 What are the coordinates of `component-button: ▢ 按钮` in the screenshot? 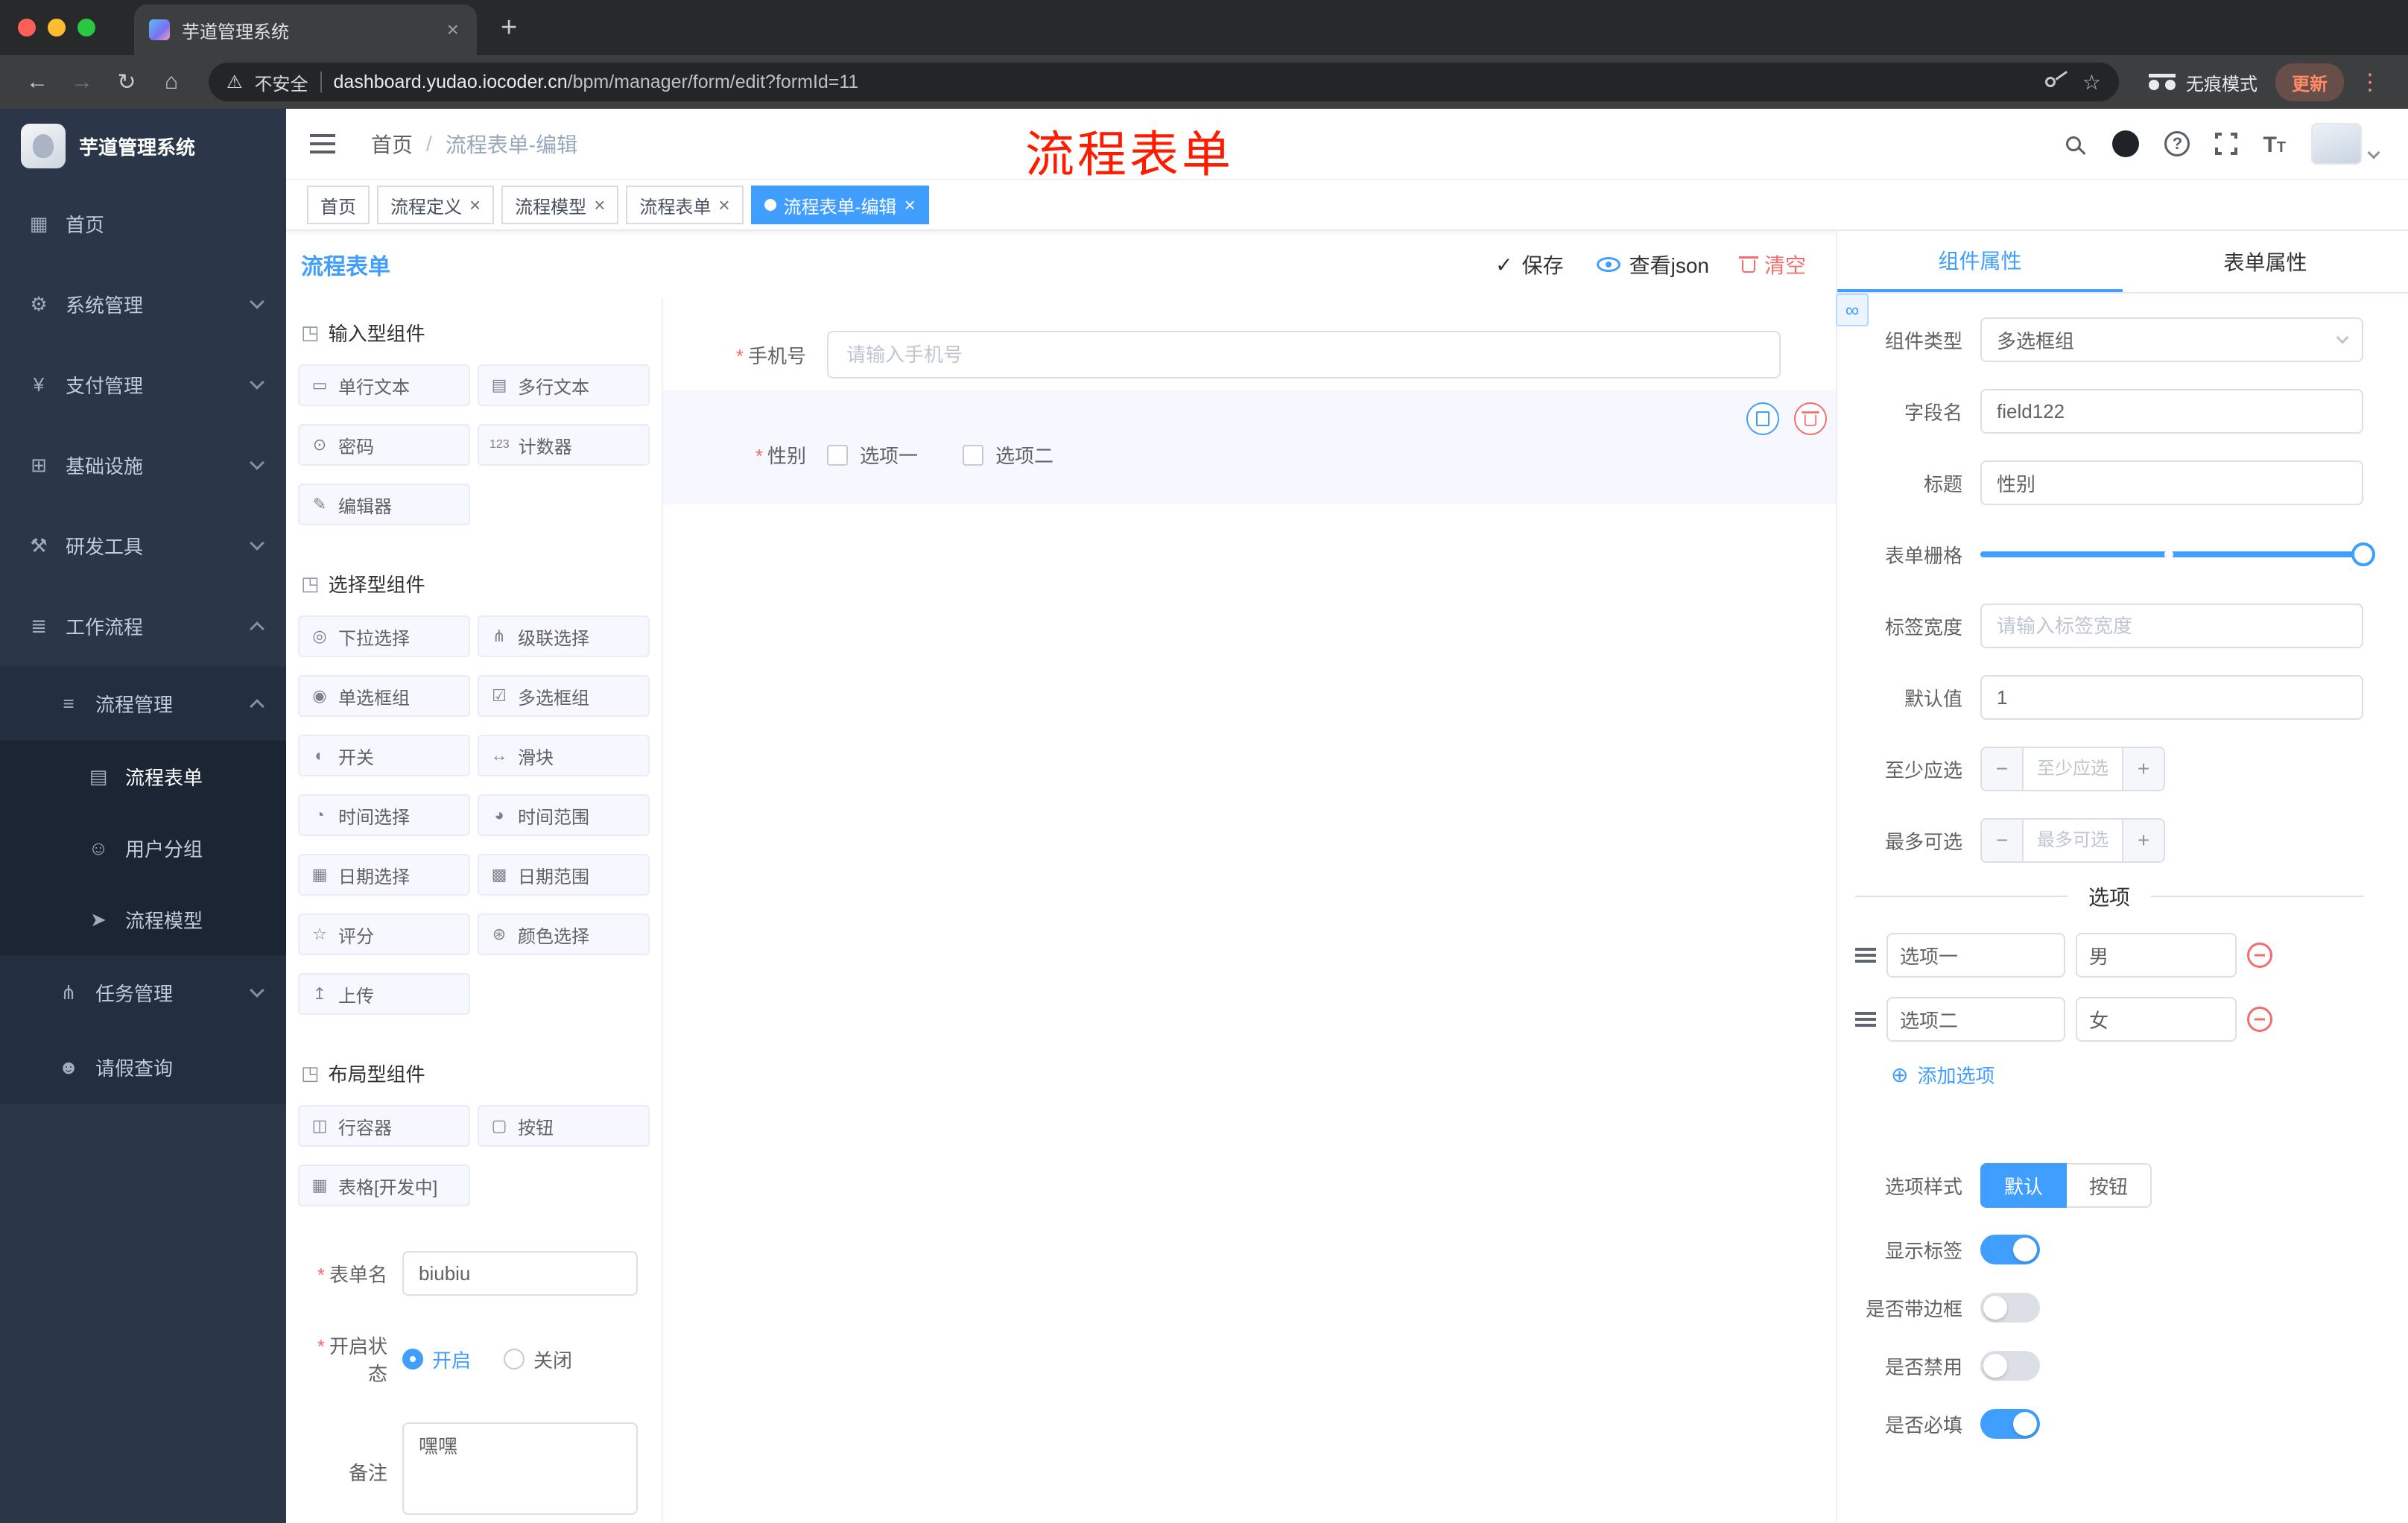 It's located at (564, 1126).